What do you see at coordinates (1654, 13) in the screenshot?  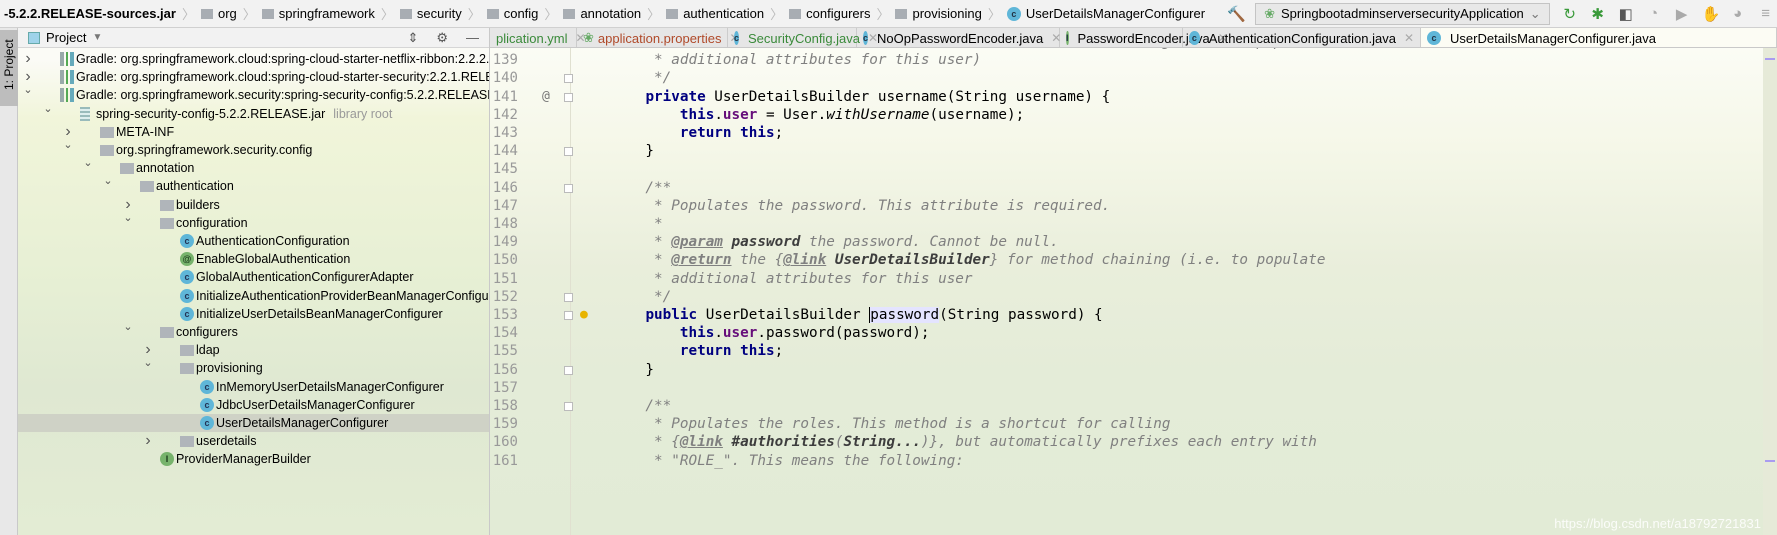 I see `profile-icon: ◔` at bounding box center [1654, 13].